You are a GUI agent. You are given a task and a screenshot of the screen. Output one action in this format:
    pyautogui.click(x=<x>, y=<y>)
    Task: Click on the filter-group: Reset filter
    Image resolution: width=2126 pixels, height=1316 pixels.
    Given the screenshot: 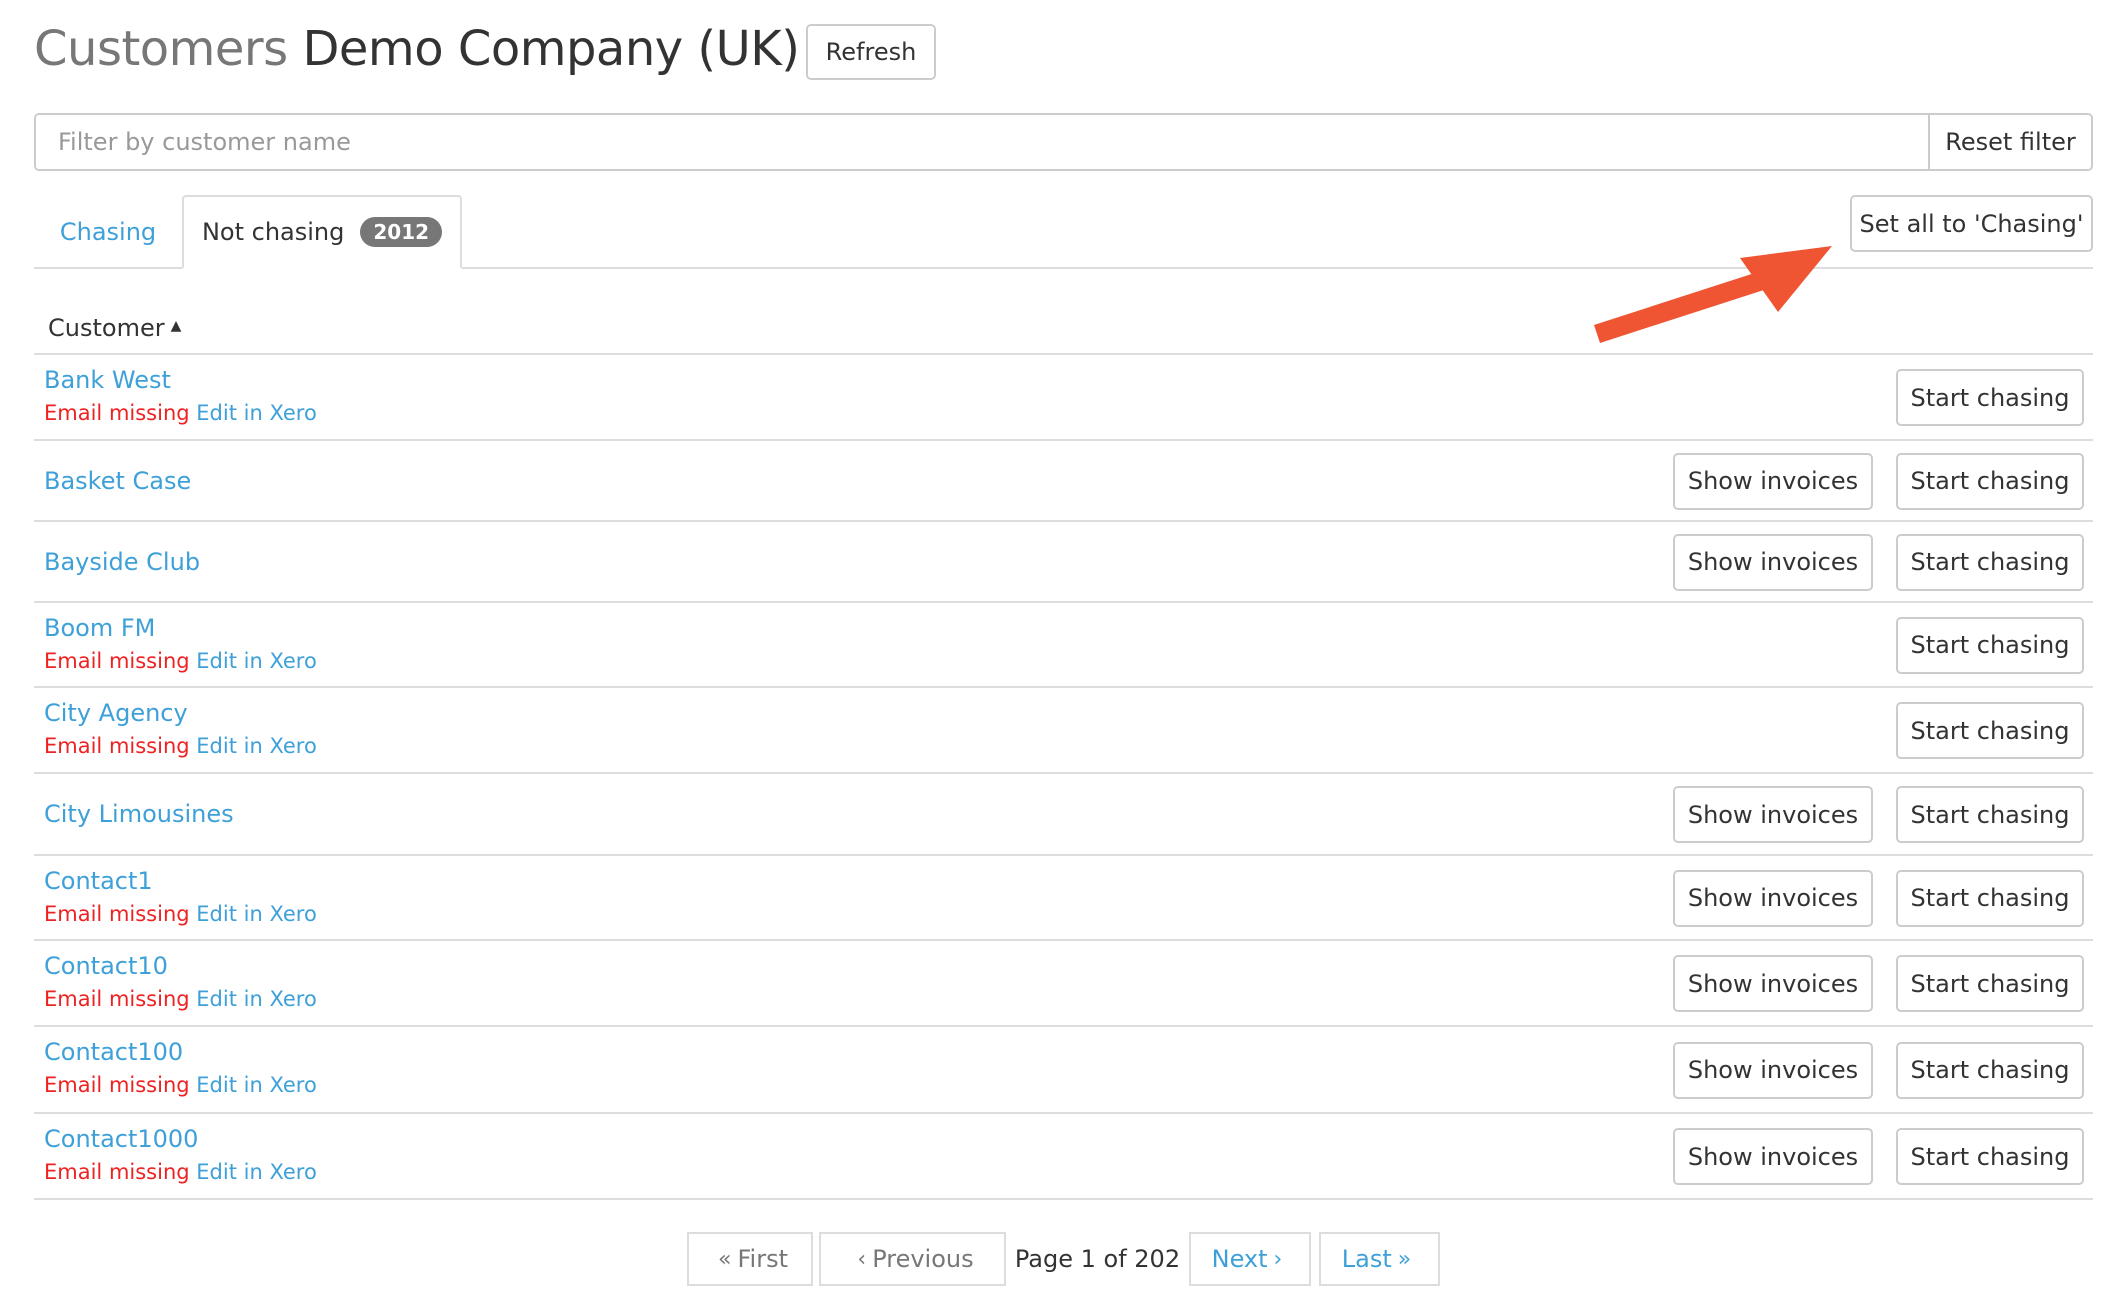 What is the action you would take?
    pyautogui.click(x=1063, y=142)
    